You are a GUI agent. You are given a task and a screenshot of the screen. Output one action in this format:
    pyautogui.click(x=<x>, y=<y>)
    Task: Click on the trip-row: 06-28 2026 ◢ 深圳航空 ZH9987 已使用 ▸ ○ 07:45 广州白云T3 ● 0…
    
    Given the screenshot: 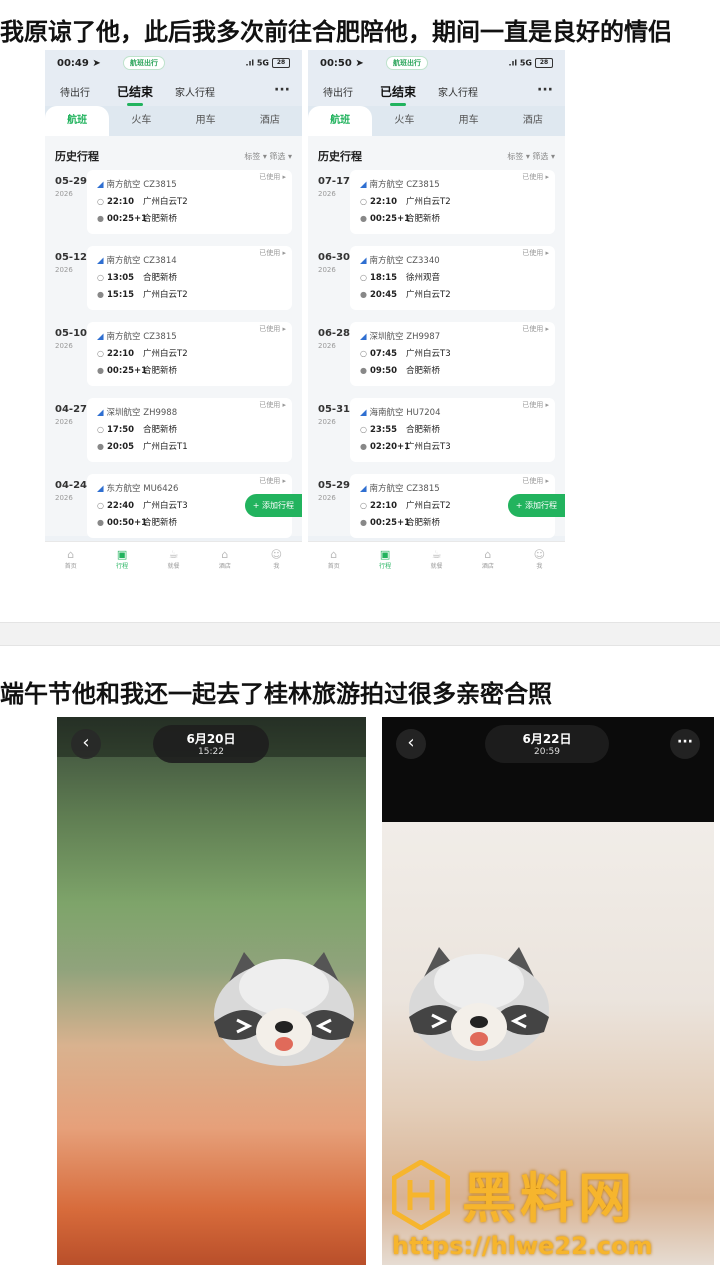 What is the action you would take?
    pyautogui.click(x=436, y=360)
    